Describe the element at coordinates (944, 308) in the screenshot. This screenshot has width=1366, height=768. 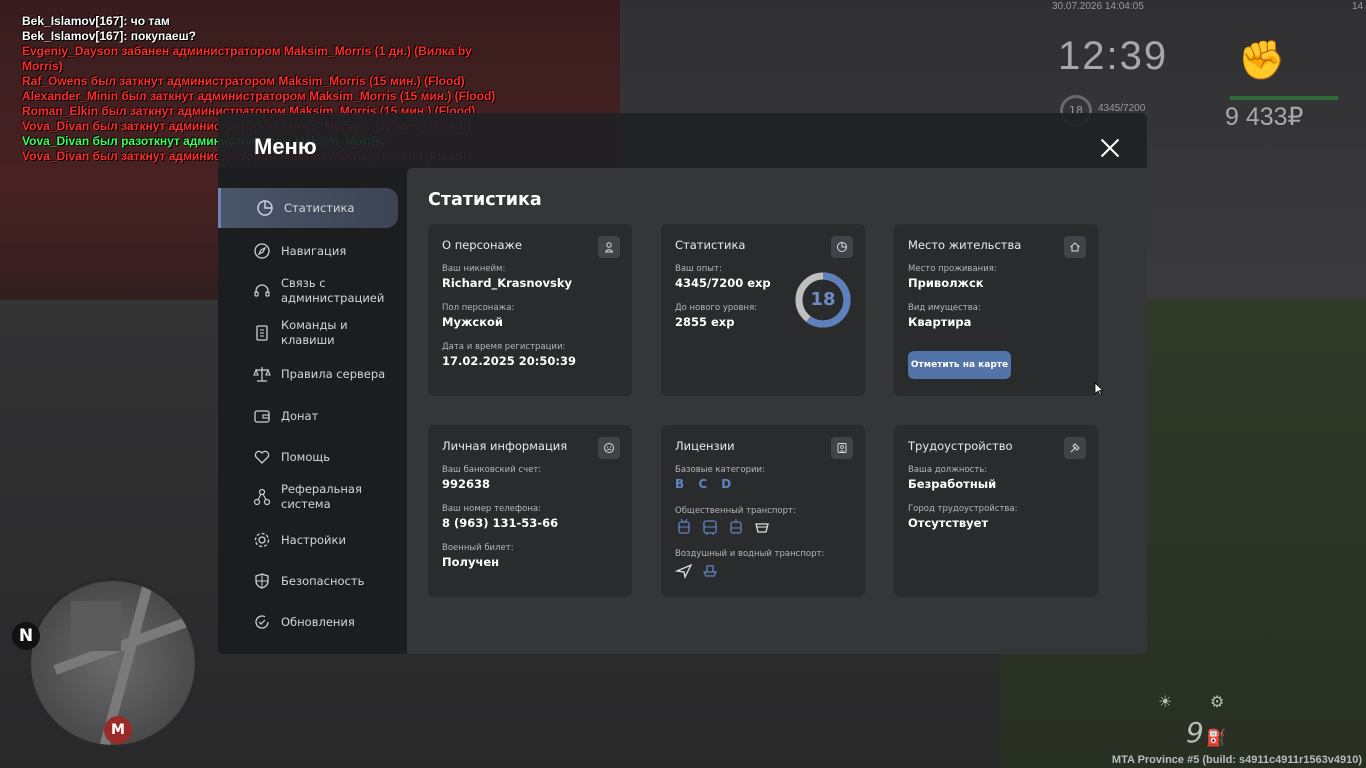
I see `property-label: Вид имущества:` at that location.